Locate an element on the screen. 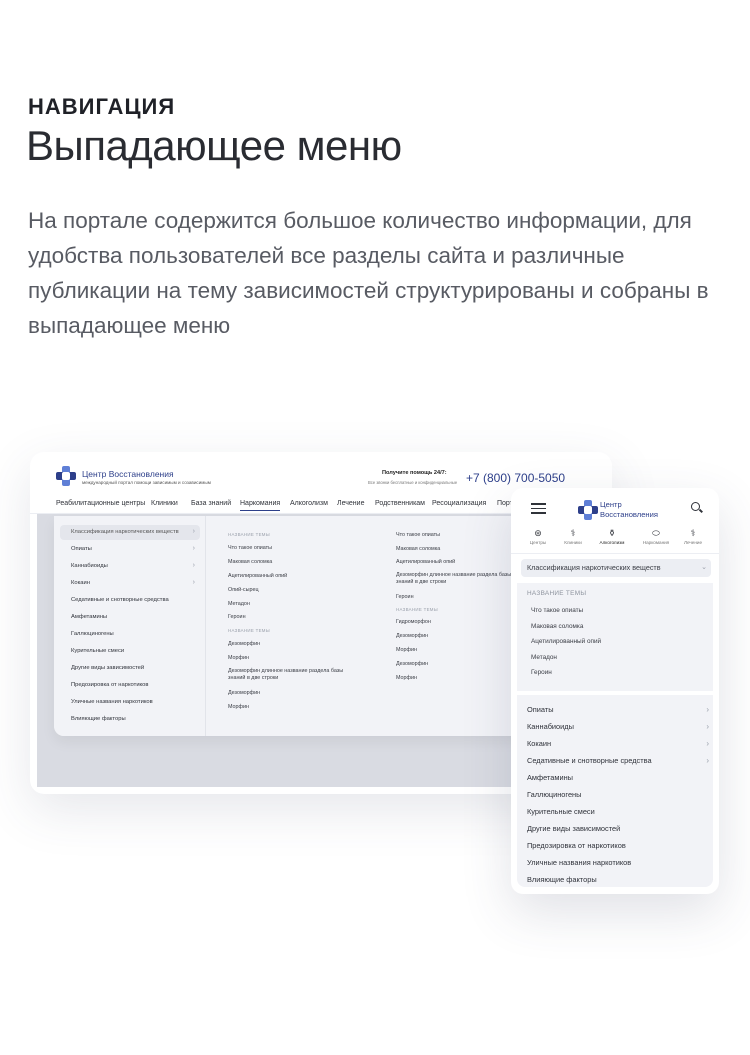 The width and height of the screenshot is (750, 1055). tab-centers: ⊛ Центры is located at coordinates (538, 536).